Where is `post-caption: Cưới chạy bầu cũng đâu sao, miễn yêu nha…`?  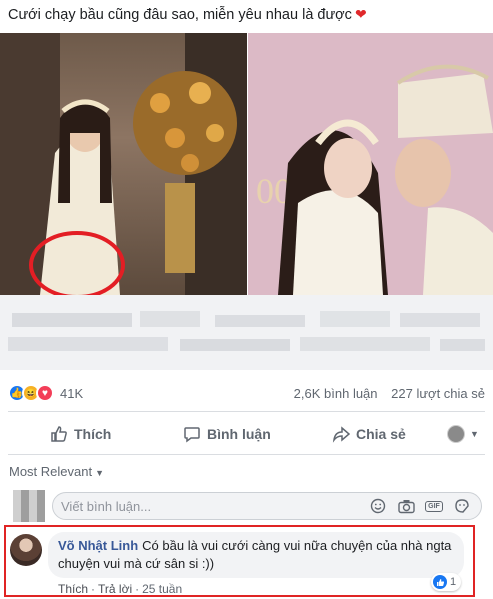
post-caption: Cưới chạy bầu cũng đâu sao, miễn yêu nha… is located at coordinates (187, 14).